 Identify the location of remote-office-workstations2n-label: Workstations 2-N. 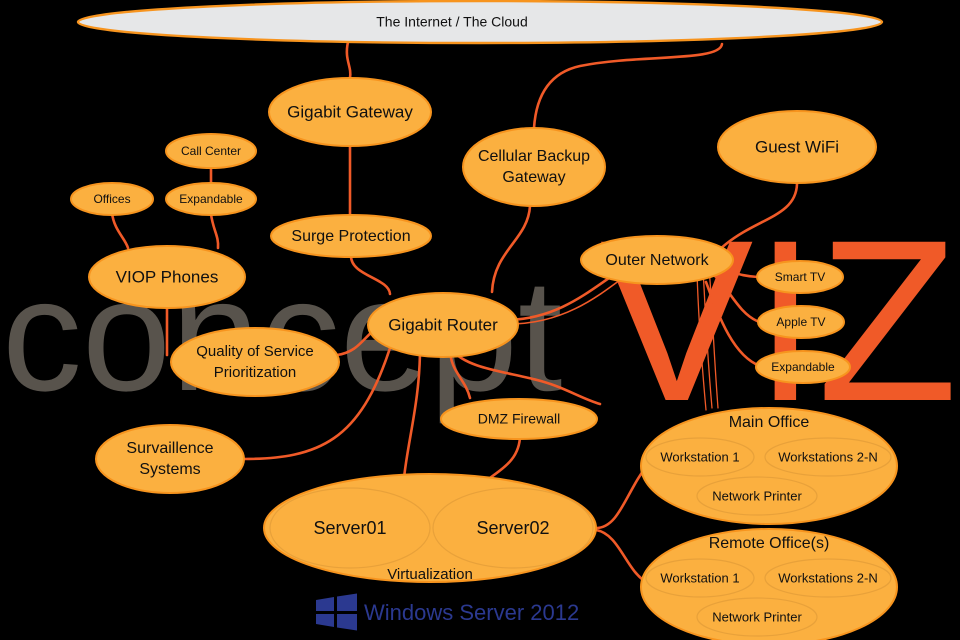
(827, 577).